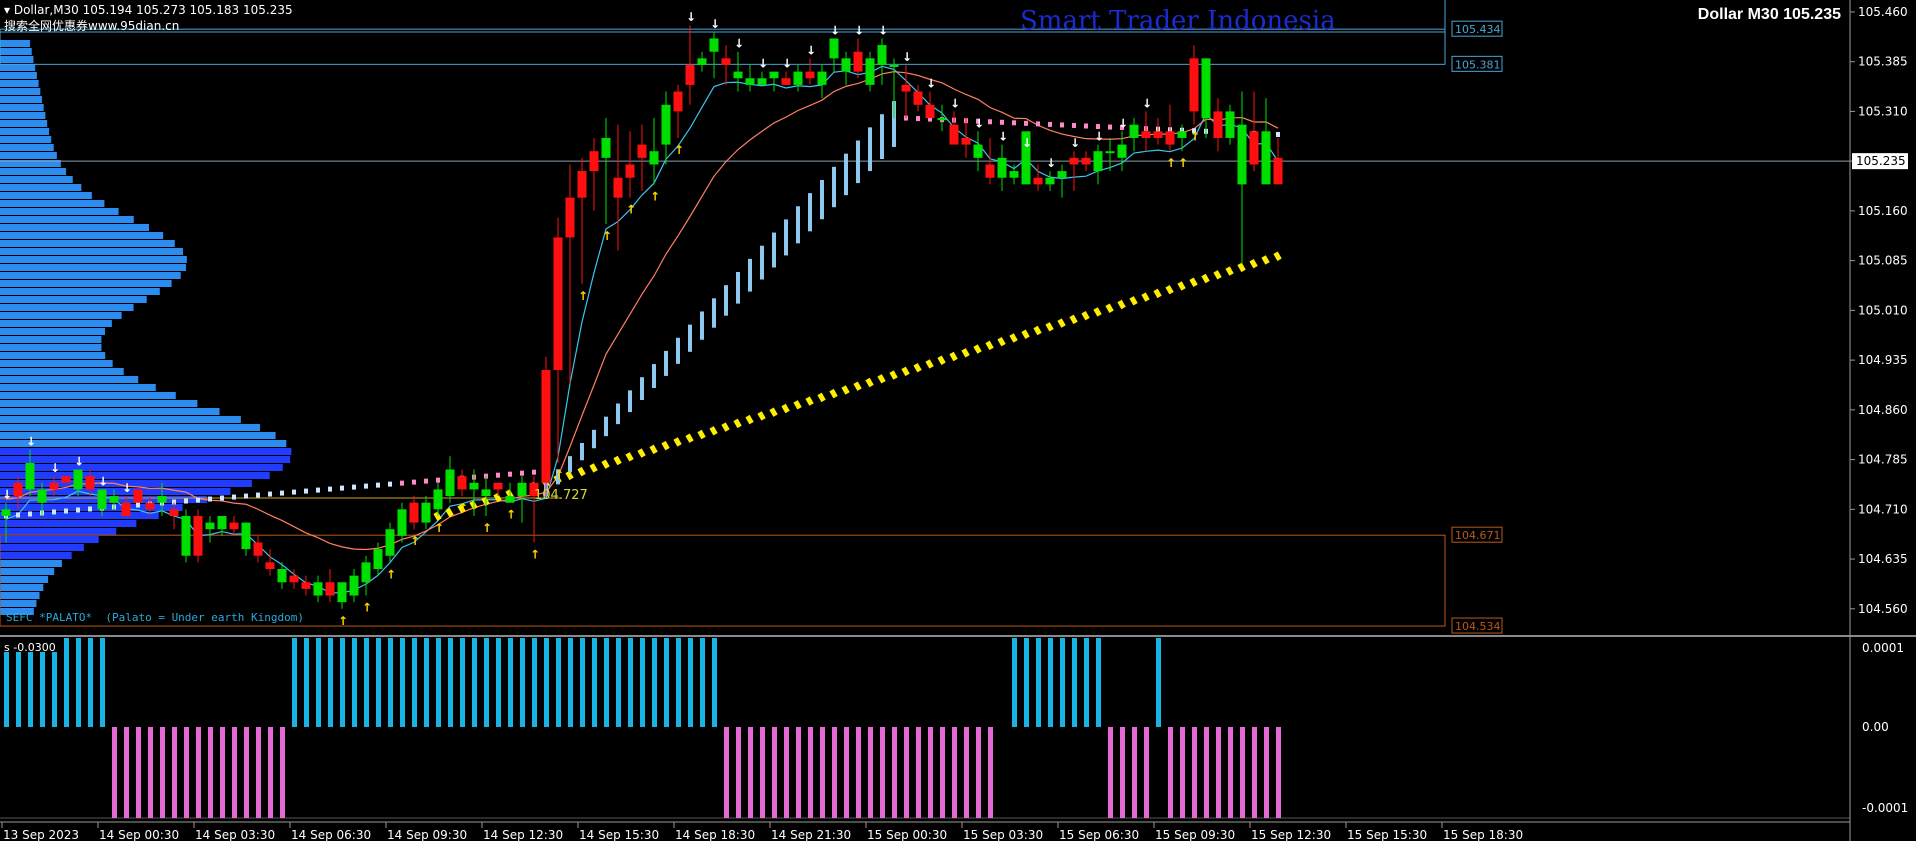 The width and height of the screenshot is (1916, 841). I want to click on time-label: 15 Sep 00:30, so click(907, 834).